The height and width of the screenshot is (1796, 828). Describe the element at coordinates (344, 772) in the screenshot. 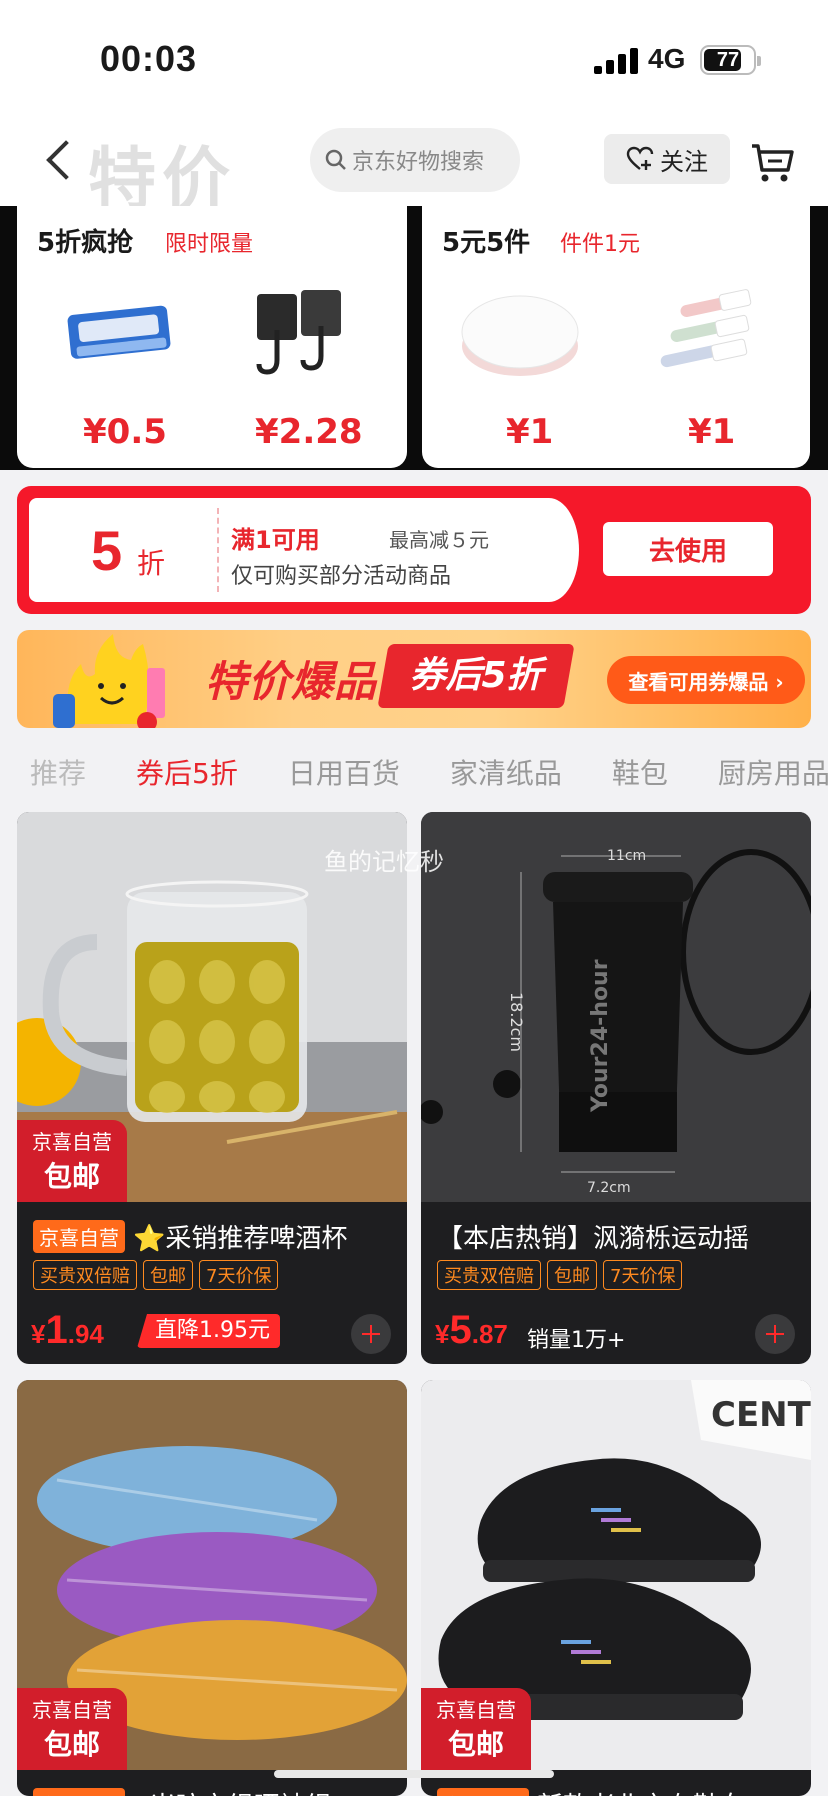

I see `tab-daily-goods: 日用百货` at that location.